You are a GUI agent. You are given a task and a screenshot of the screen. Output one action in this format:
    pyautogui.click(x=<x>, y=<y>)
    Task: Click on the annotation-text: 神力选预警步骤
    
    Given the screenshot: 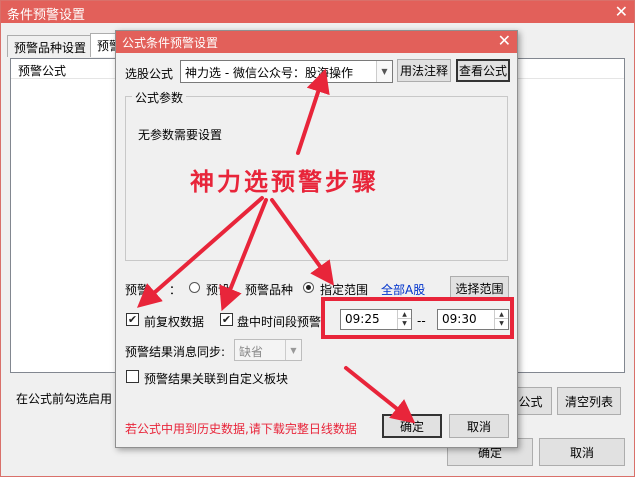 What is the action you would take?
    pyautogui.click(x=284, y=182)
    